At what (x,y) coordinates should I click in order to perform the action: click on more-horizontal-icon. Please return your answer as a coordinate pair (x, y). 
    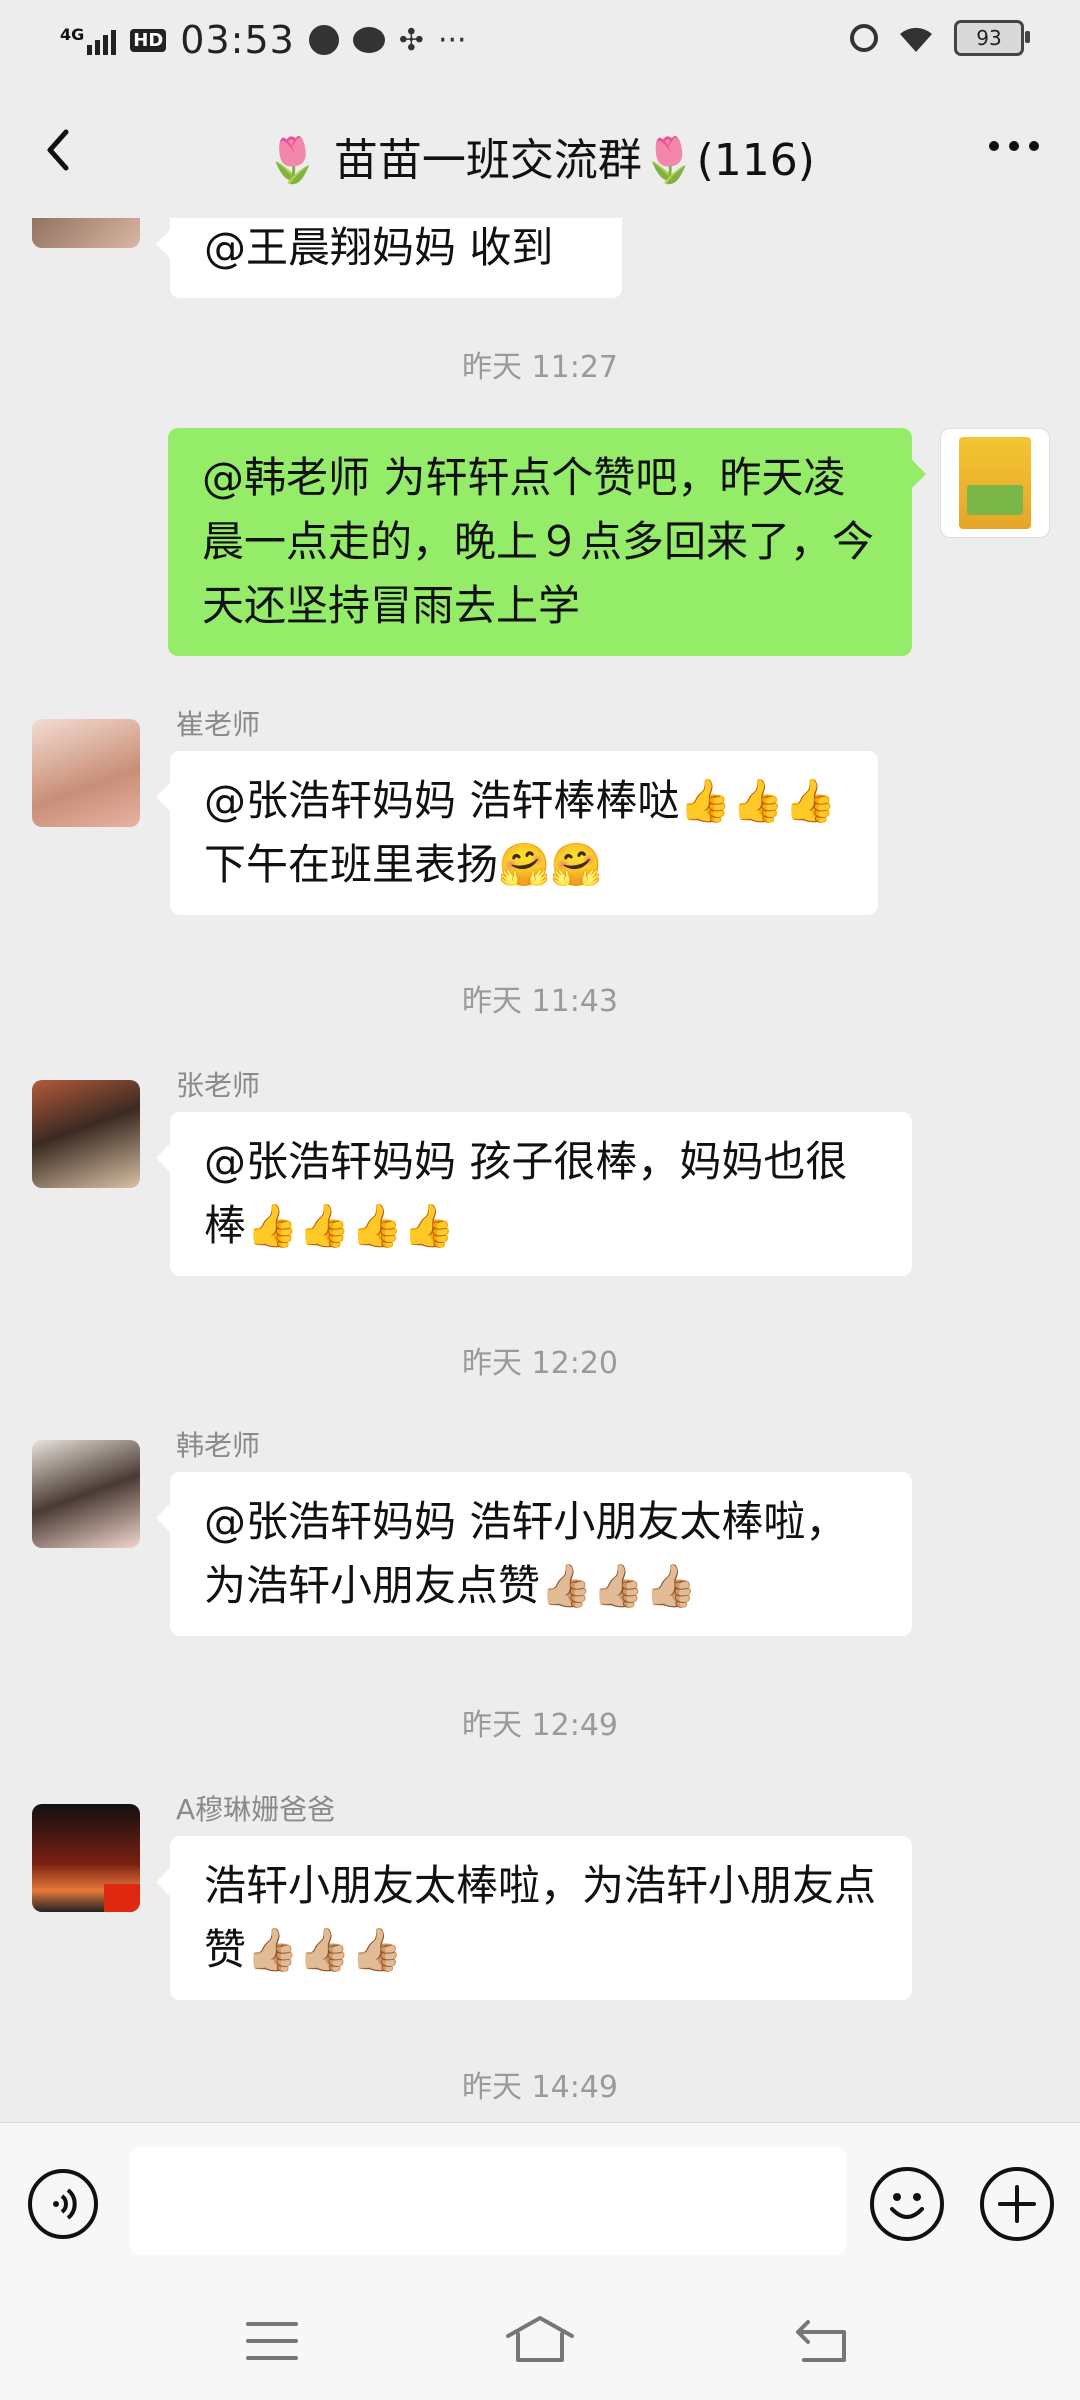
    Looking at the image, I should click on (1014, 146).